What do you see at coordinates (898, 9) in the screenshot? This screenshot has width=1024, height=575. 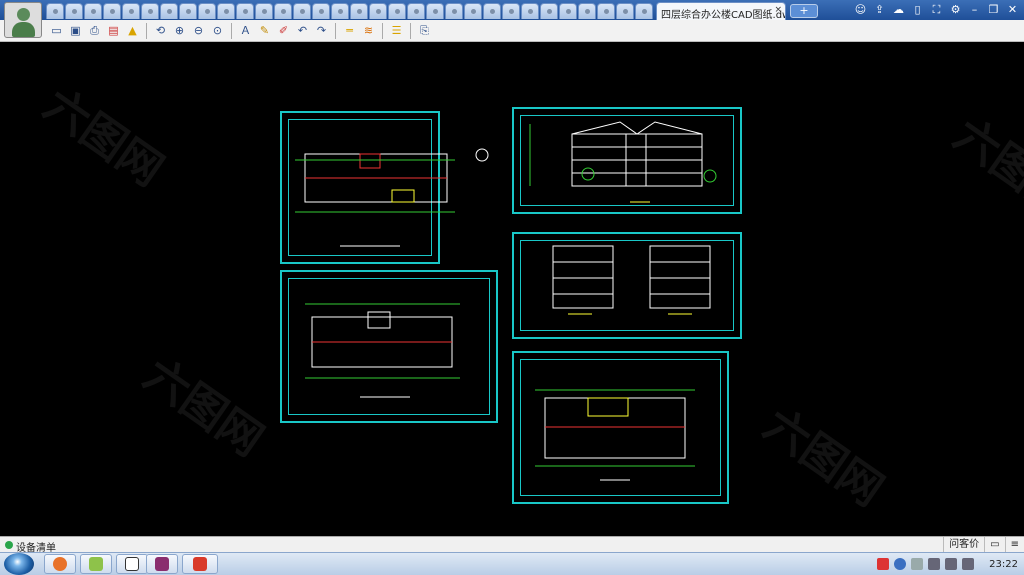 I see `cloud-icon: ☁` at bounding box center [898, 9].